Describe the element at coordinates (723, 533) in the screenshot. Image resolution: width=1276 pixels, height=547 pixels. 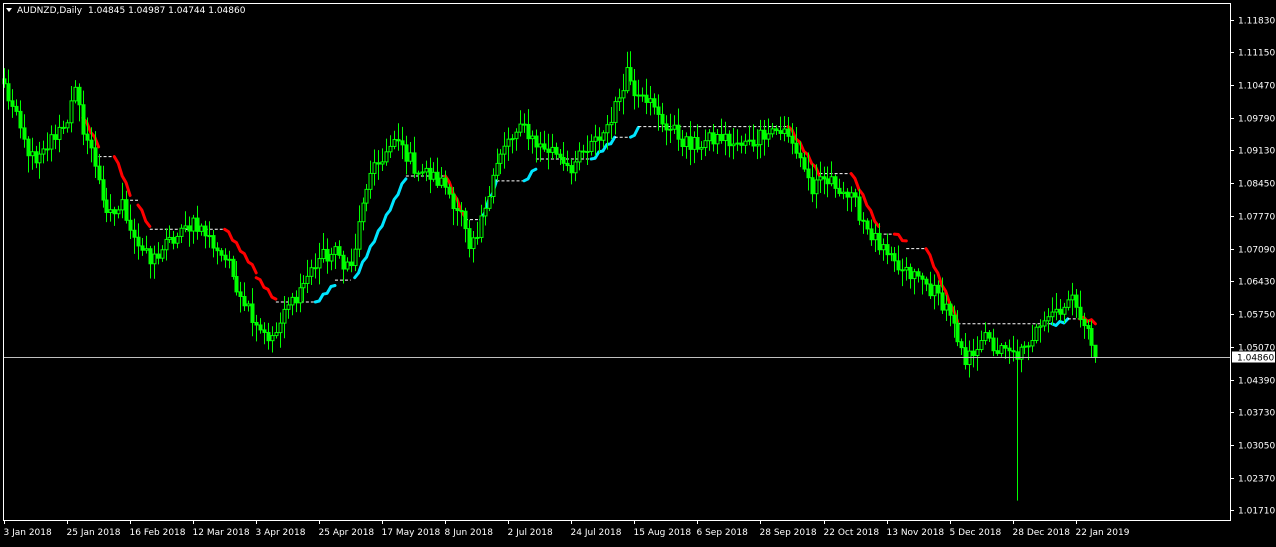
I see `x-tick-label: 6 Sep 2018` at that location.